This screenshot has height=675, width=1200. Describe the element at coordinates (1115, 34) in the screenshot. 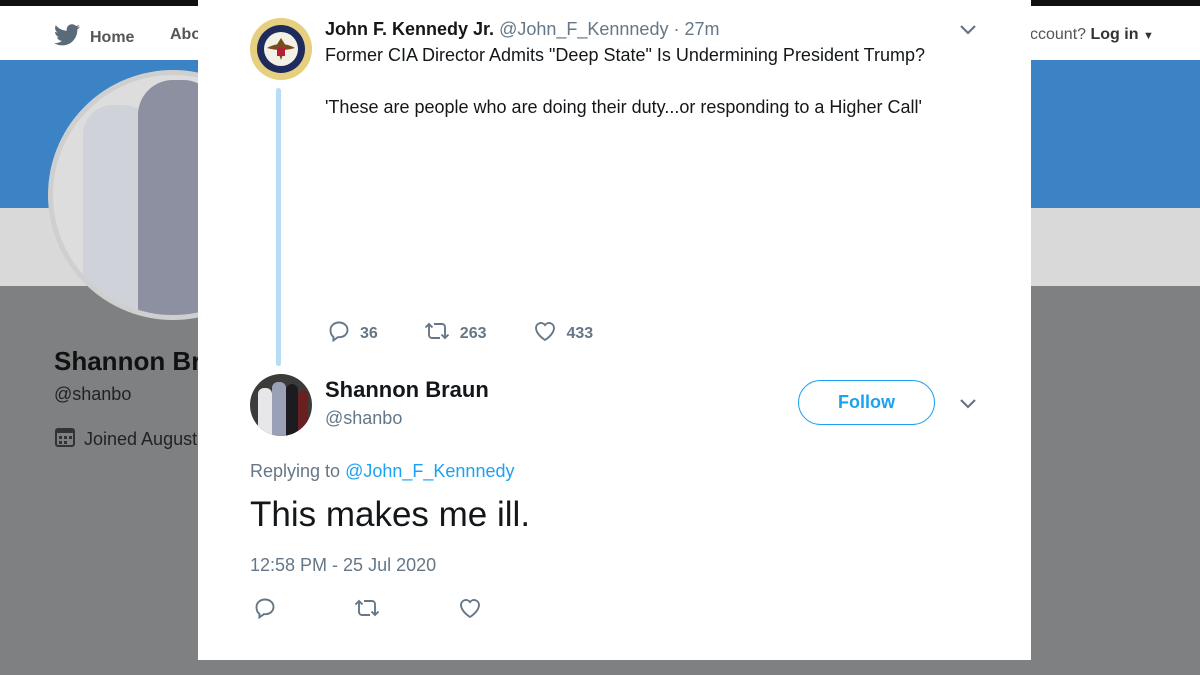

I see `login-link: Log in` at that location.